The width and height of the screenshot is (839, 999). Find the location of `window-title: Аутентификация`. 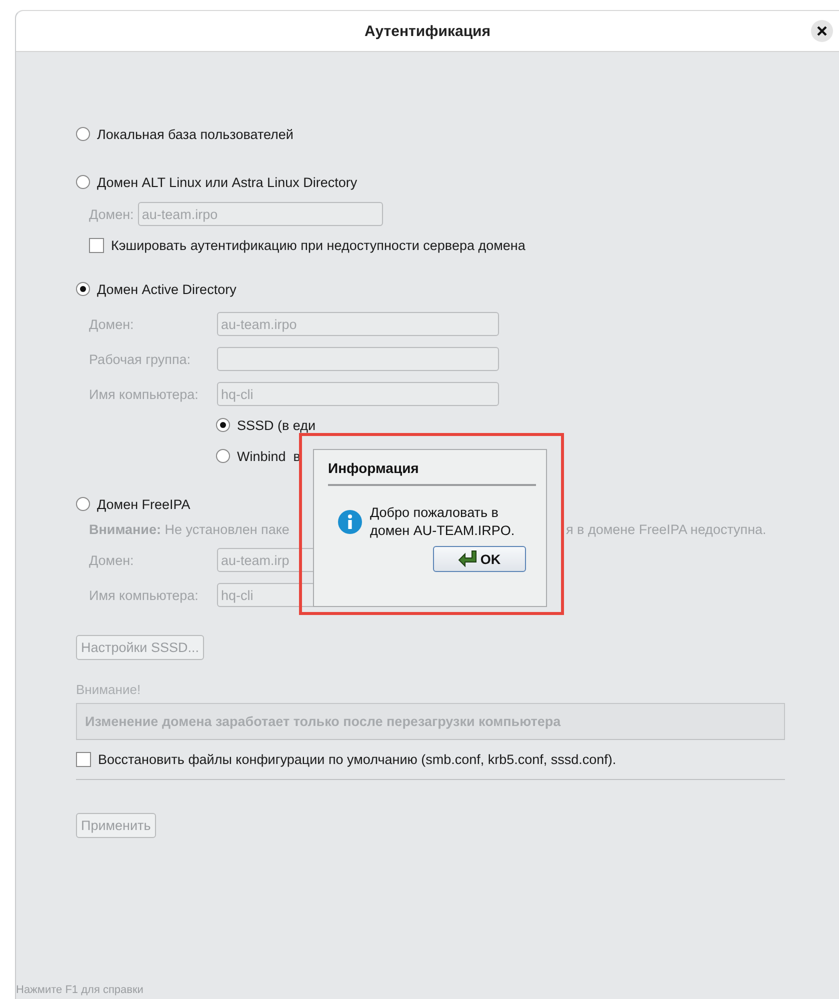

window-title: Аутентификация is located at coordinates (427, 31).